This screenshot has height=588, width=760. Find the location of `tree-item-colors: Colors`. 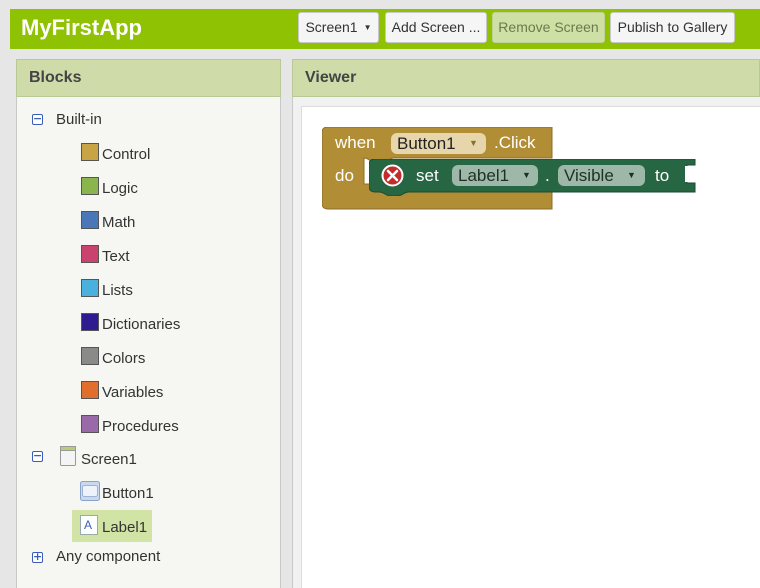

tree-item-colors: Colors is located at coordinates (123, 359).